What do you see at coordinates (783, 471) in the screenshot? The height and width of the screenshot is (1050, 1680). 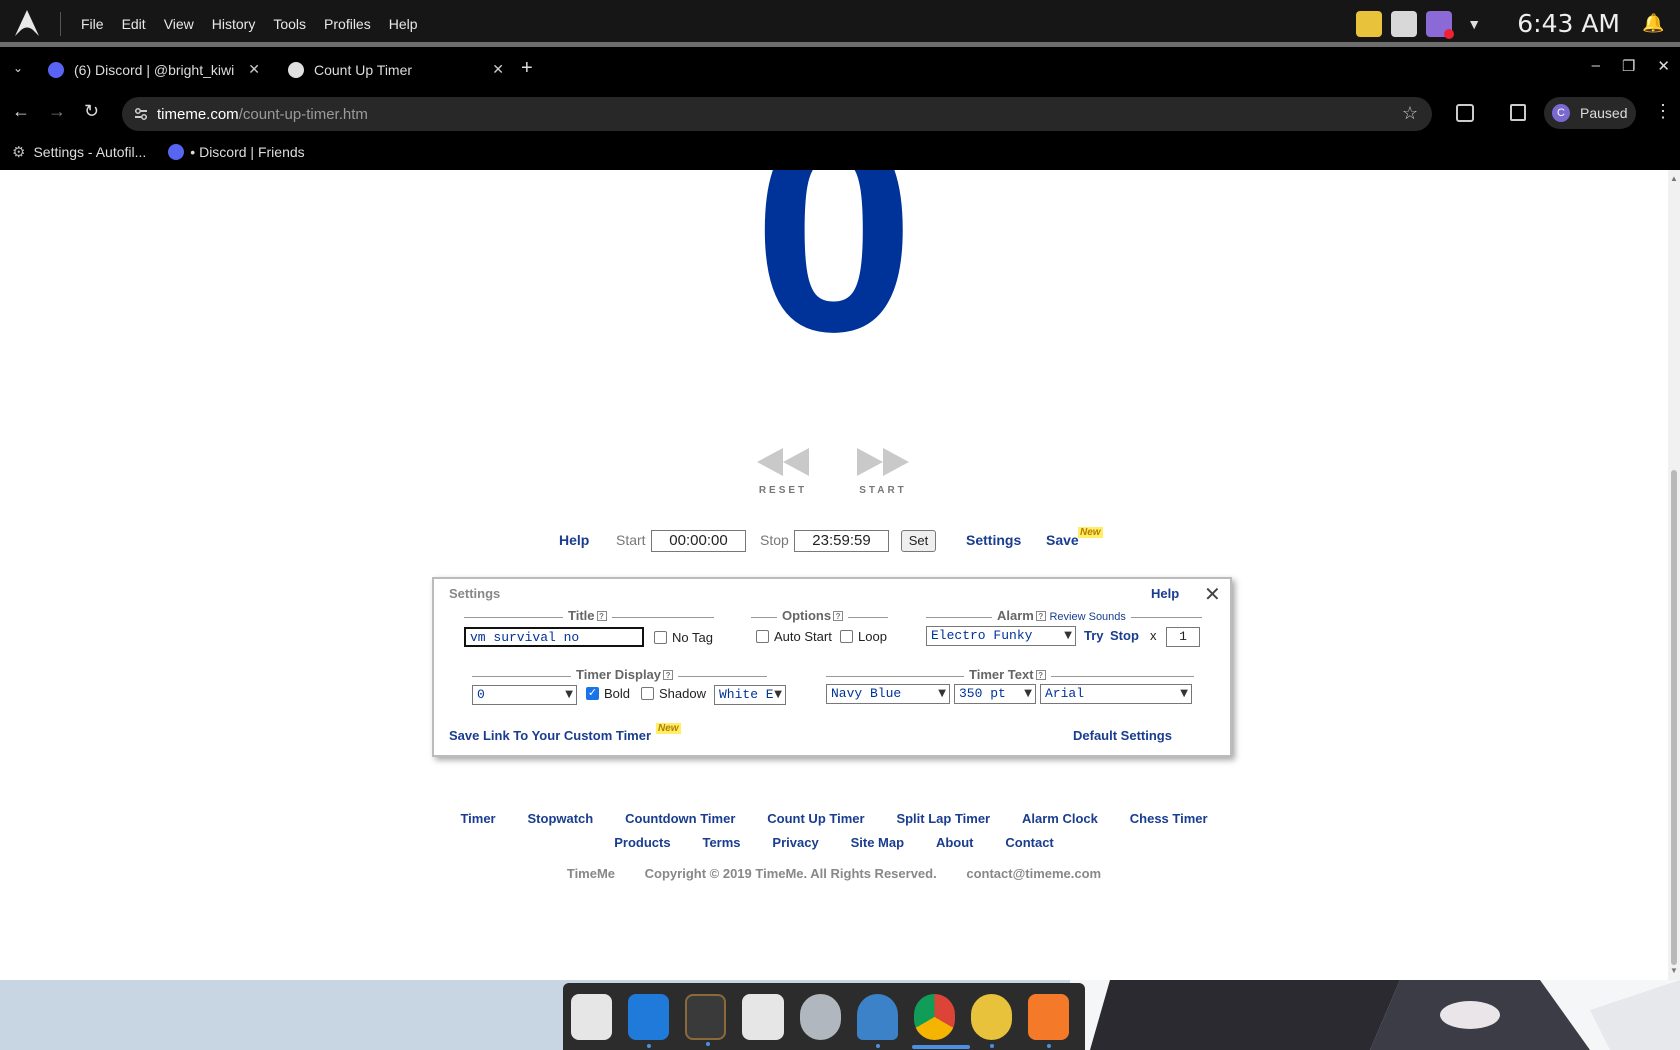 I see `reset-button: RESET` at bounding box center [783, 471].